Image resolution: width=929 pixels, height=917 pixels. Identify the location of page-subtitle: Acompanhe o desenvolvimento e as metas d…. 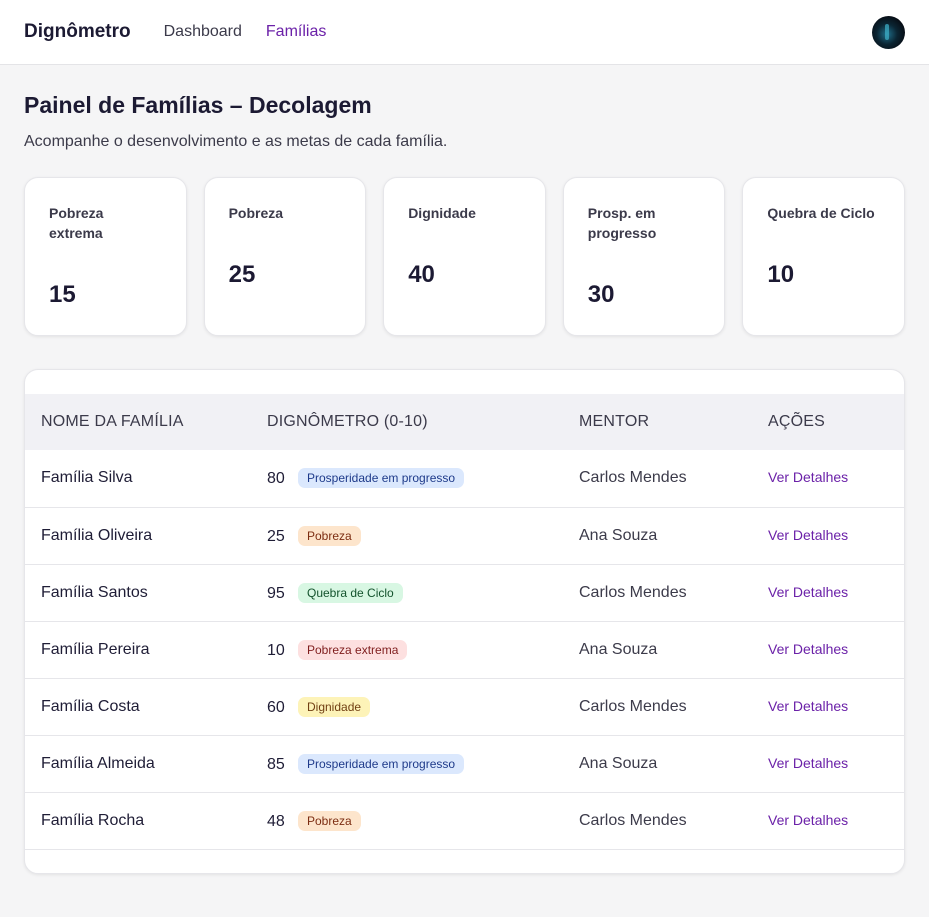
(236, 141).